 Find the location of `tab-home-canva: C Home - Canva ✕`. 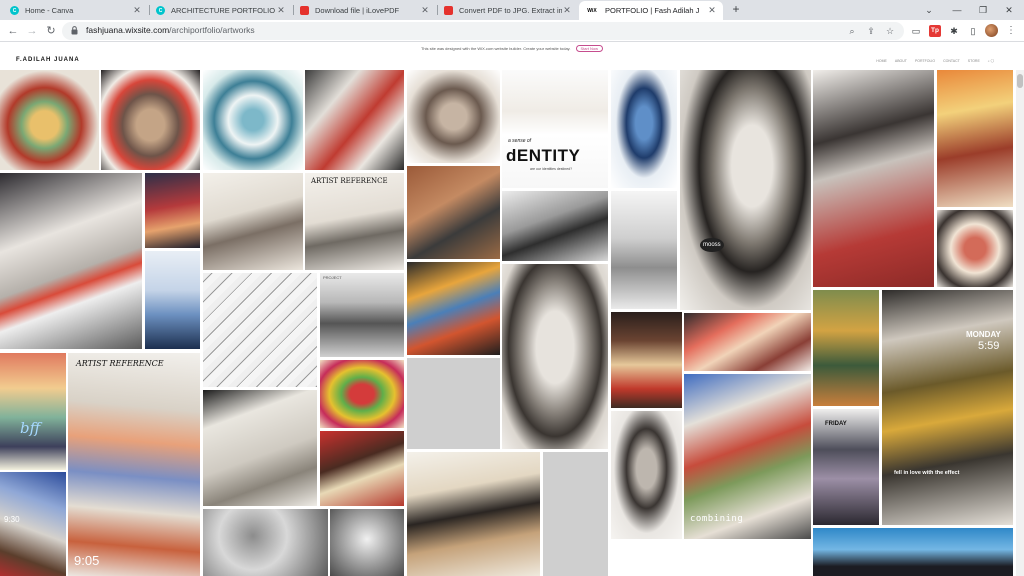

tab-home-canva: C Home - Canva ✕ is located at coordinates (76, 10).